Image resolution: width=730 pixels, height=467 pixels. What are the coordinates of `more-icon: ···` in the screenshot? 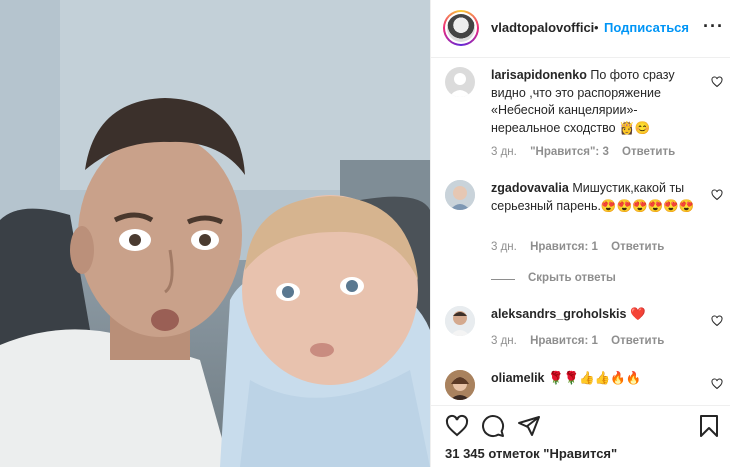 It's located at (713, 26).